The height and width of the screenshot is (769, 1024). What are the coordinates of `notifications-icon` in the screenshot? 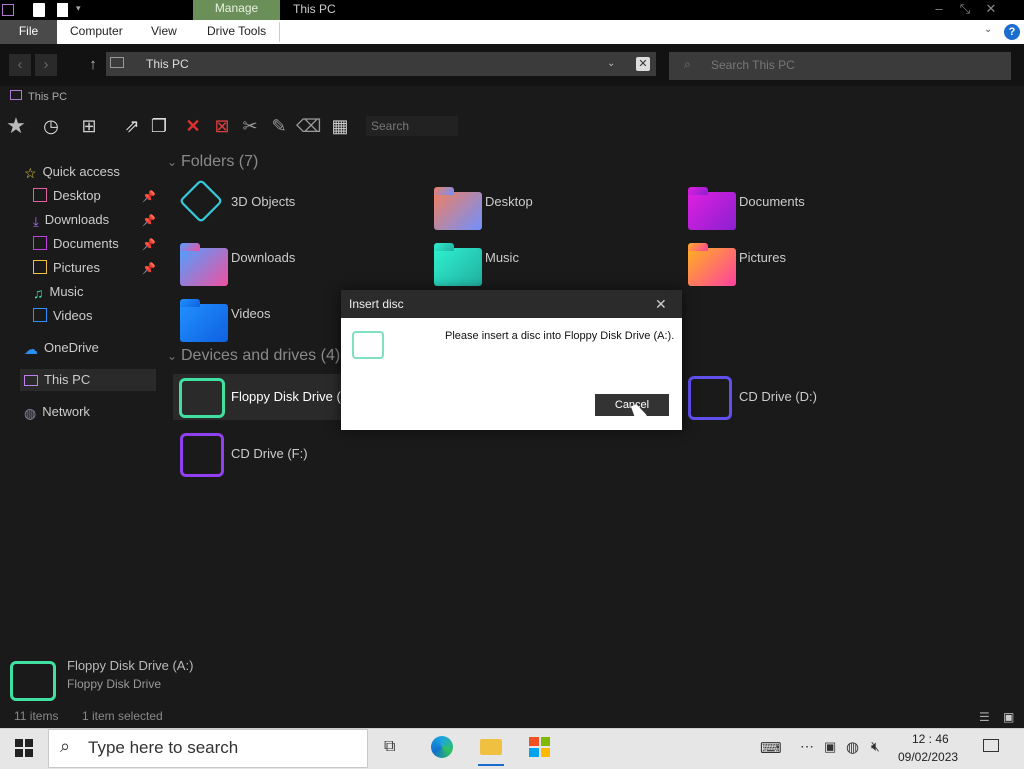 It's located at (991, 745).